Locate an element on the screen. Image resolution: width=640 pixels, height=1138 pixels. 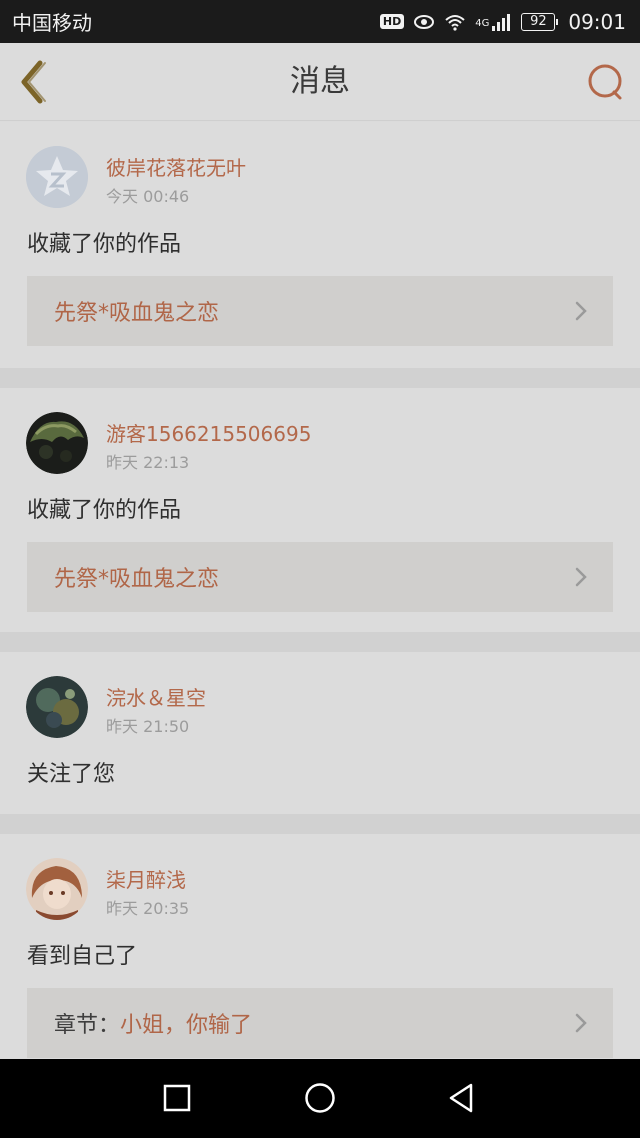
page-title: 消息 is located at coordinates (320, 81).